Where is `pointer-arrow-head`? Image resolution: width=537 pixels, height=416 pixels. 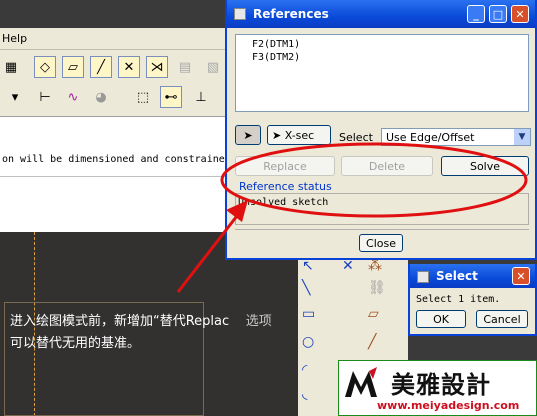 pointer-arrow-head is located at coordinates (237, 211).